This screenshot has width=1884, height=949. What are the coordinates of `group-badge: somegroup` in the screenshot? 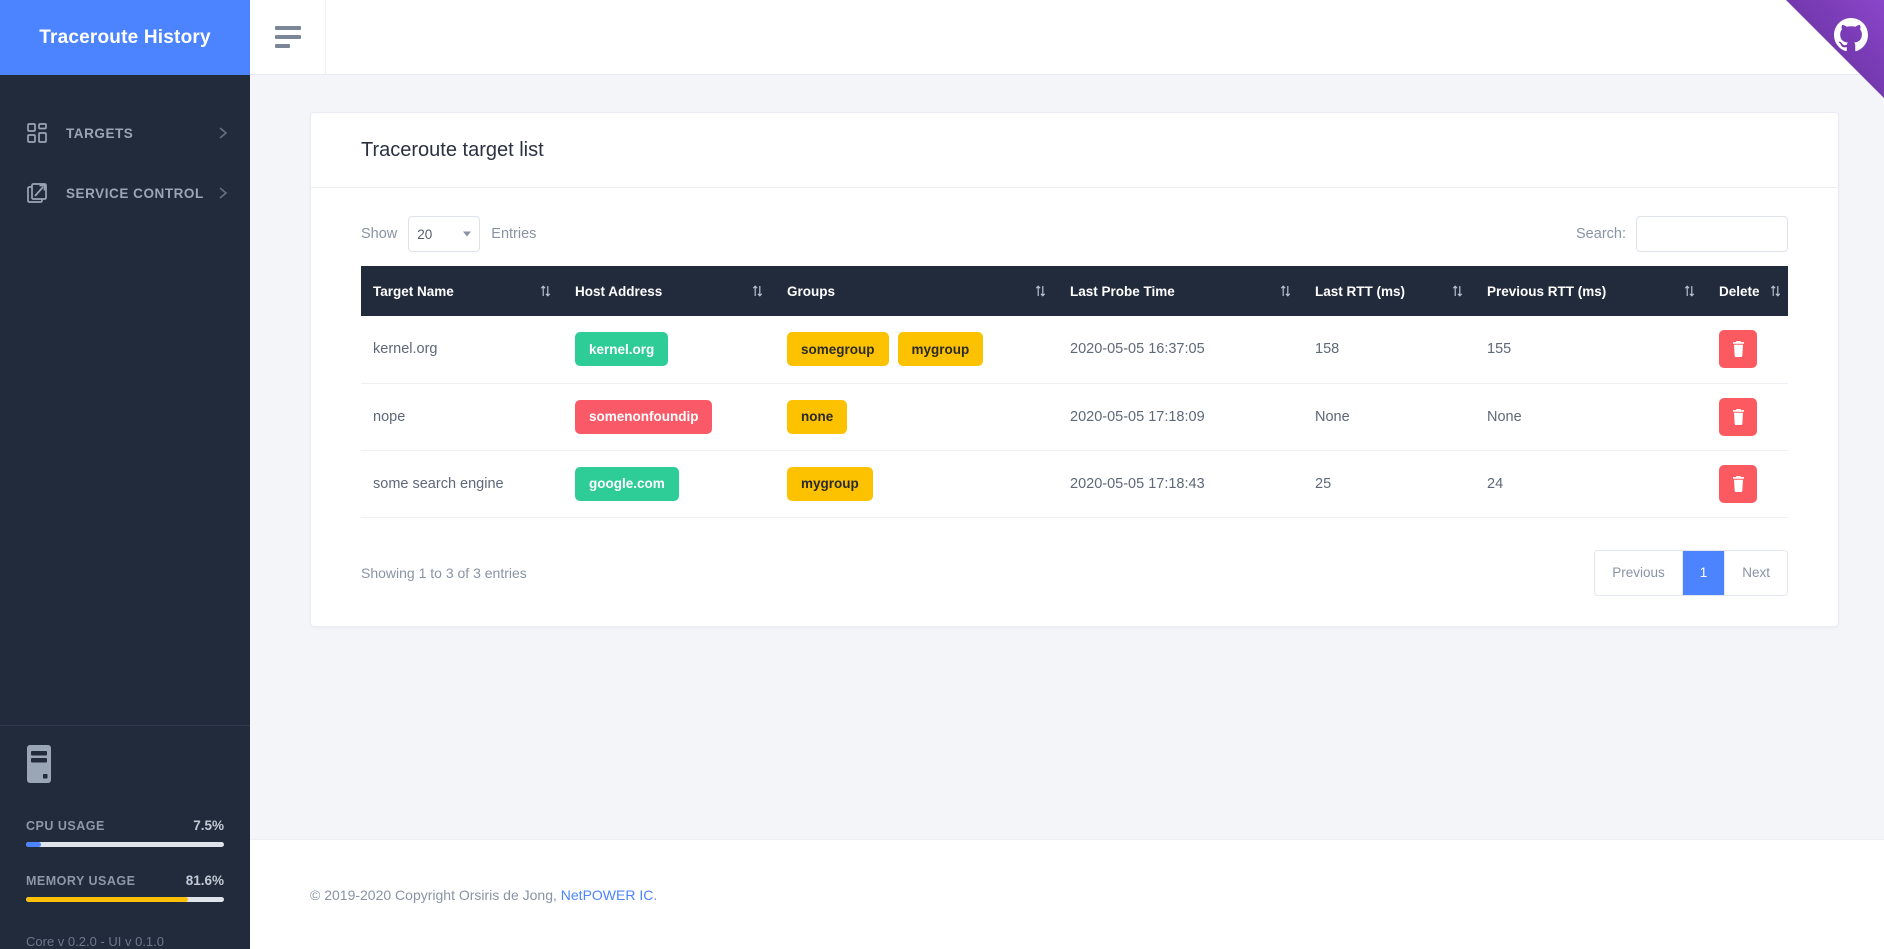 It's located at (838, 349).